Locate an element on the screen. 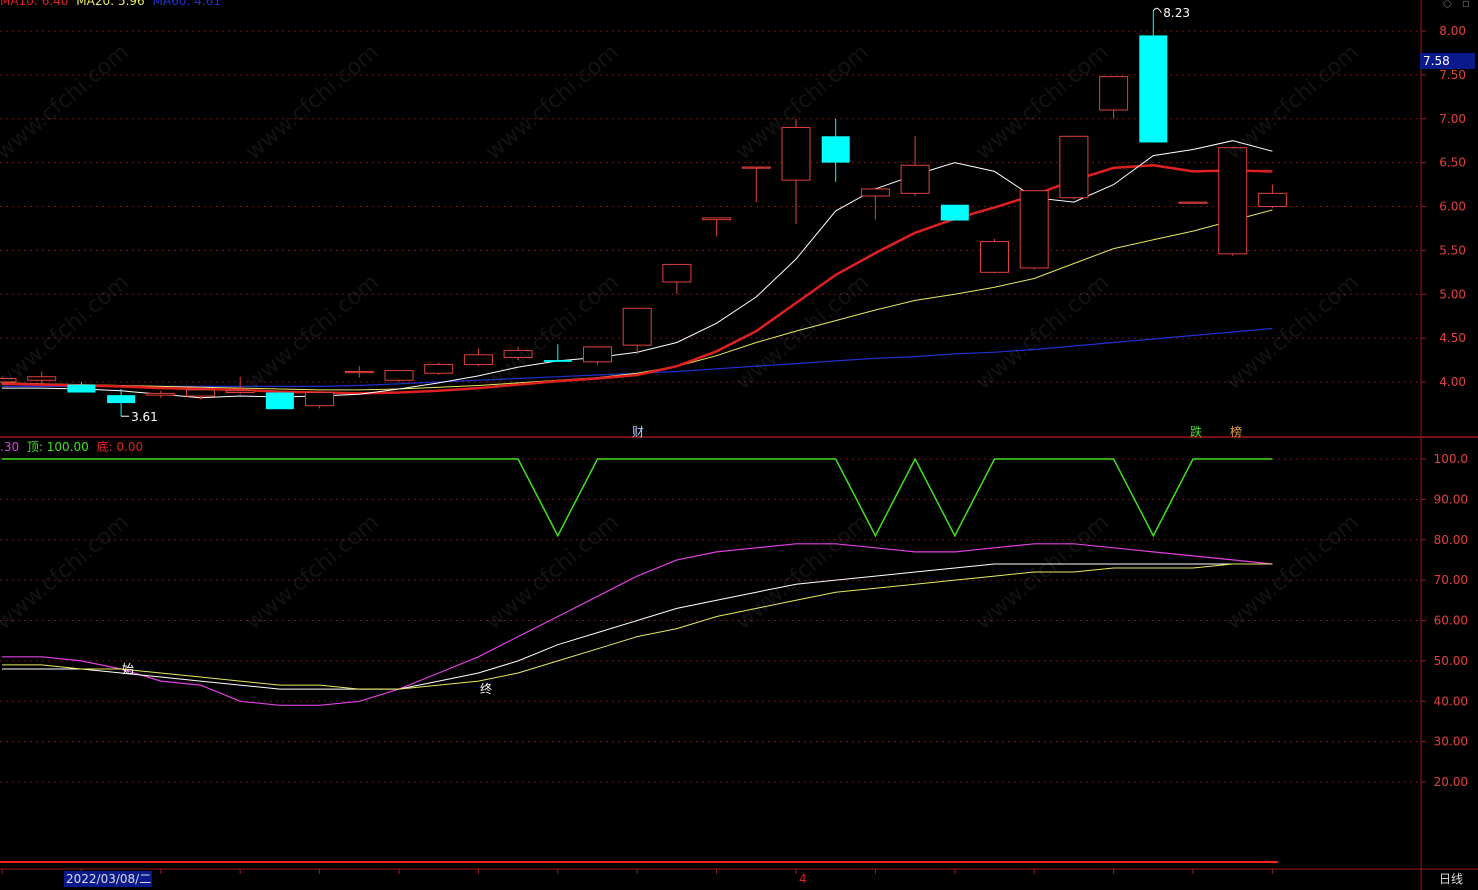 The height and width of the screenshot is (890, 1478). indicator-tick-label: 30.00 is located at coordinates (1451, 742).